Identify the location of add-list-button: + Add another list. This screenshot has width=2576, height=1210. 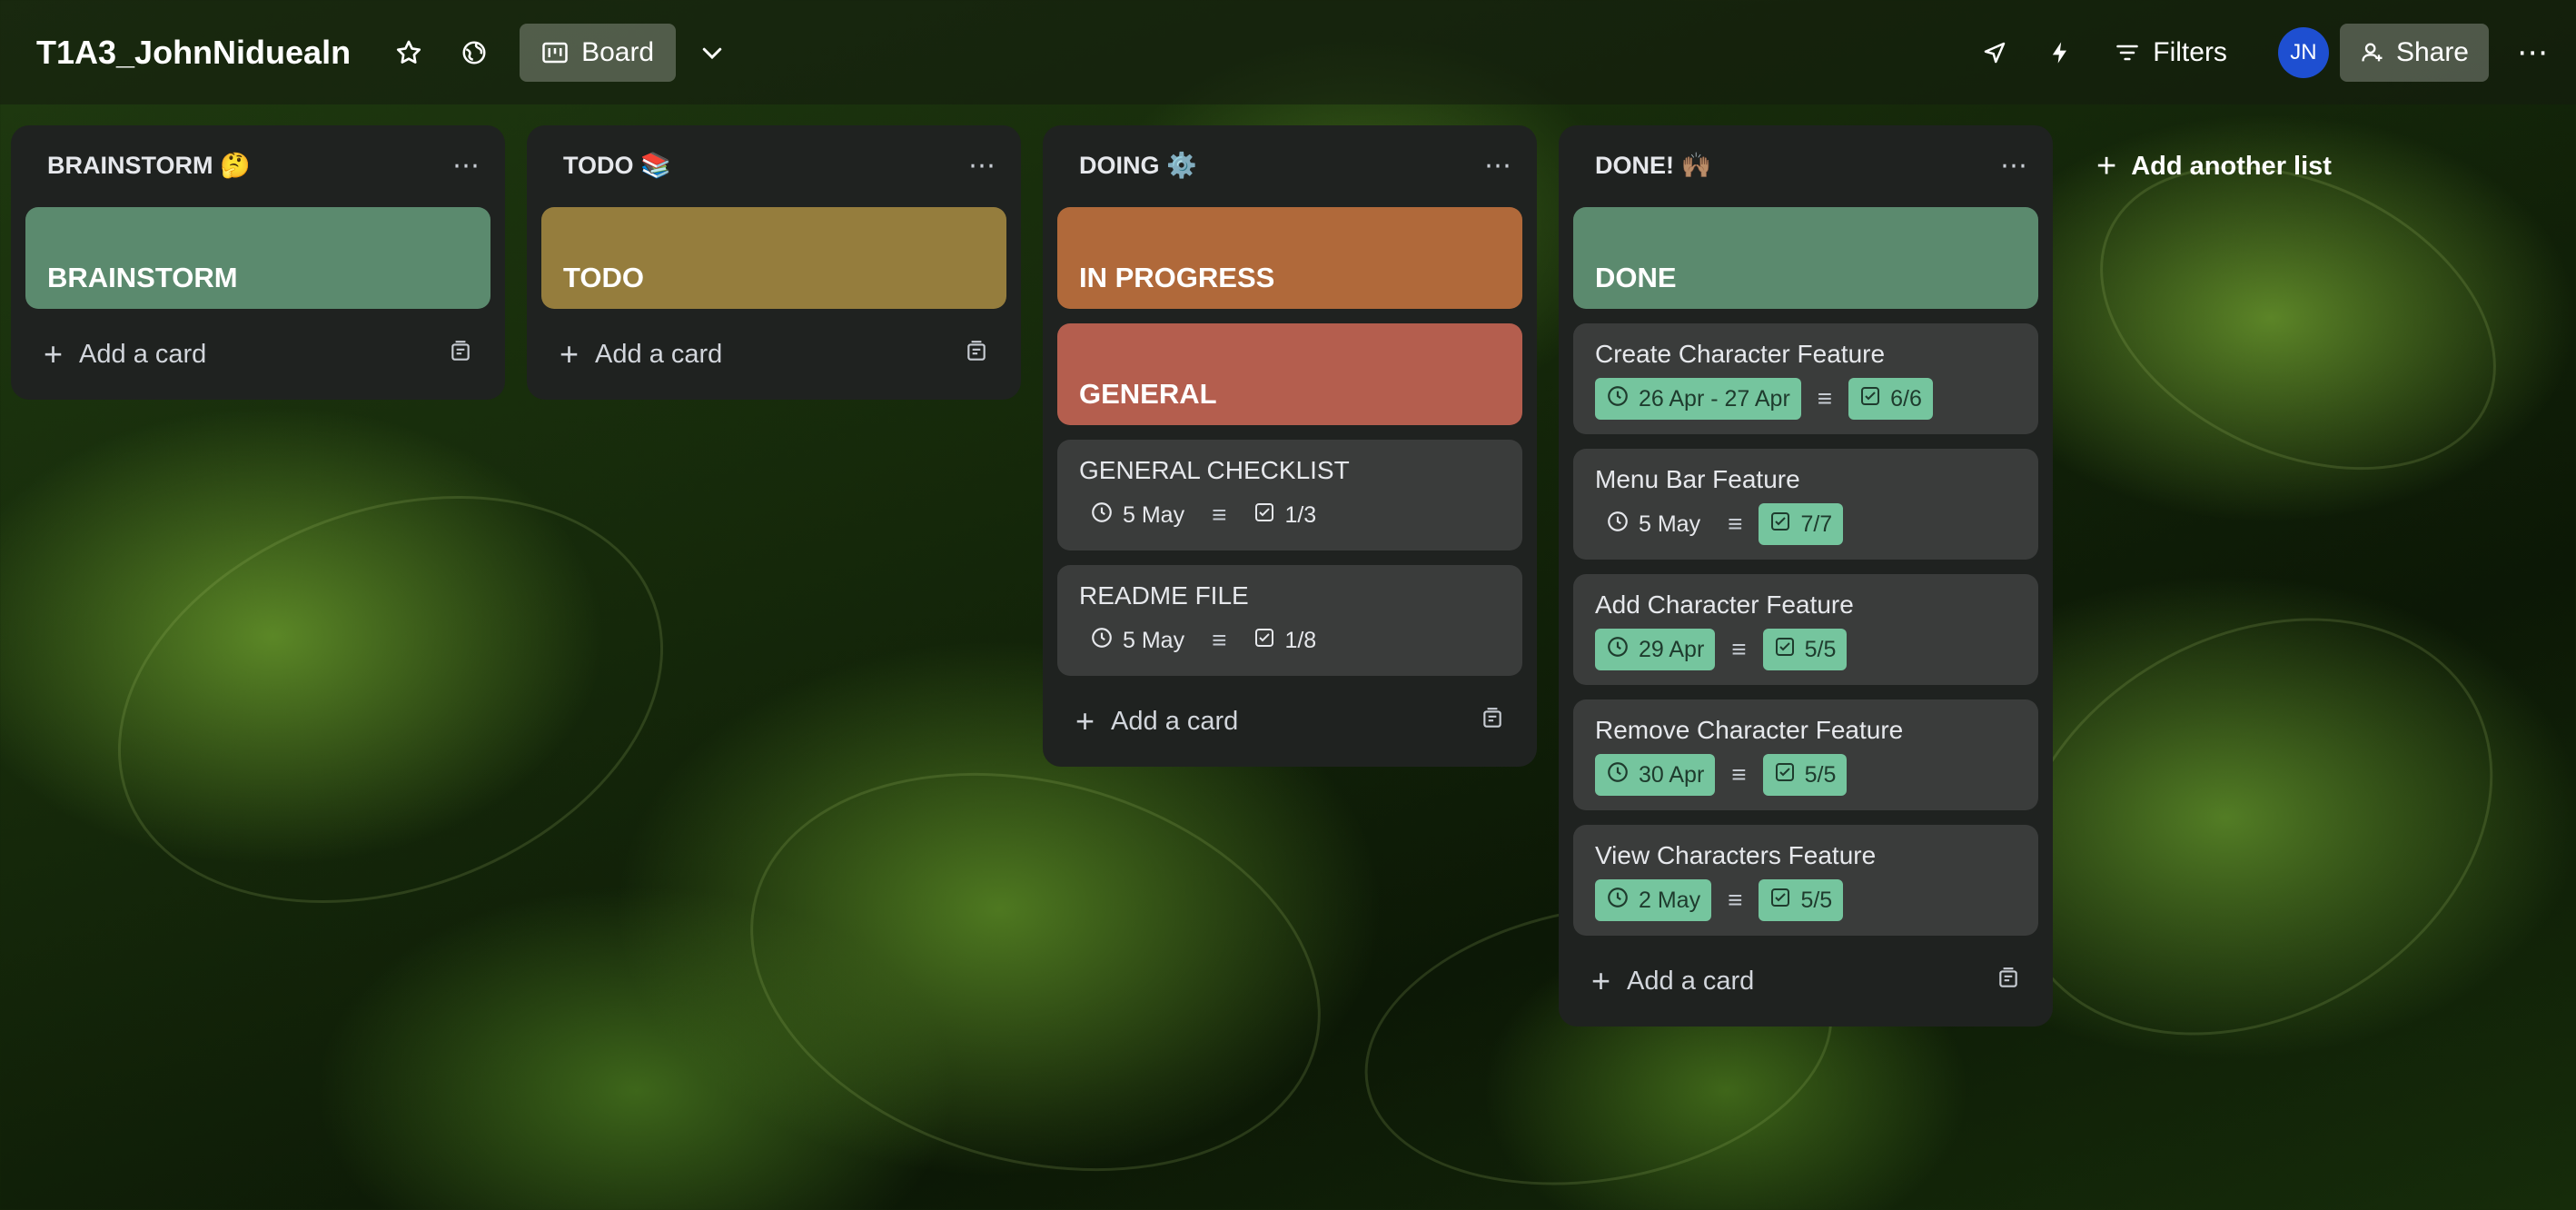
(2216, 166).